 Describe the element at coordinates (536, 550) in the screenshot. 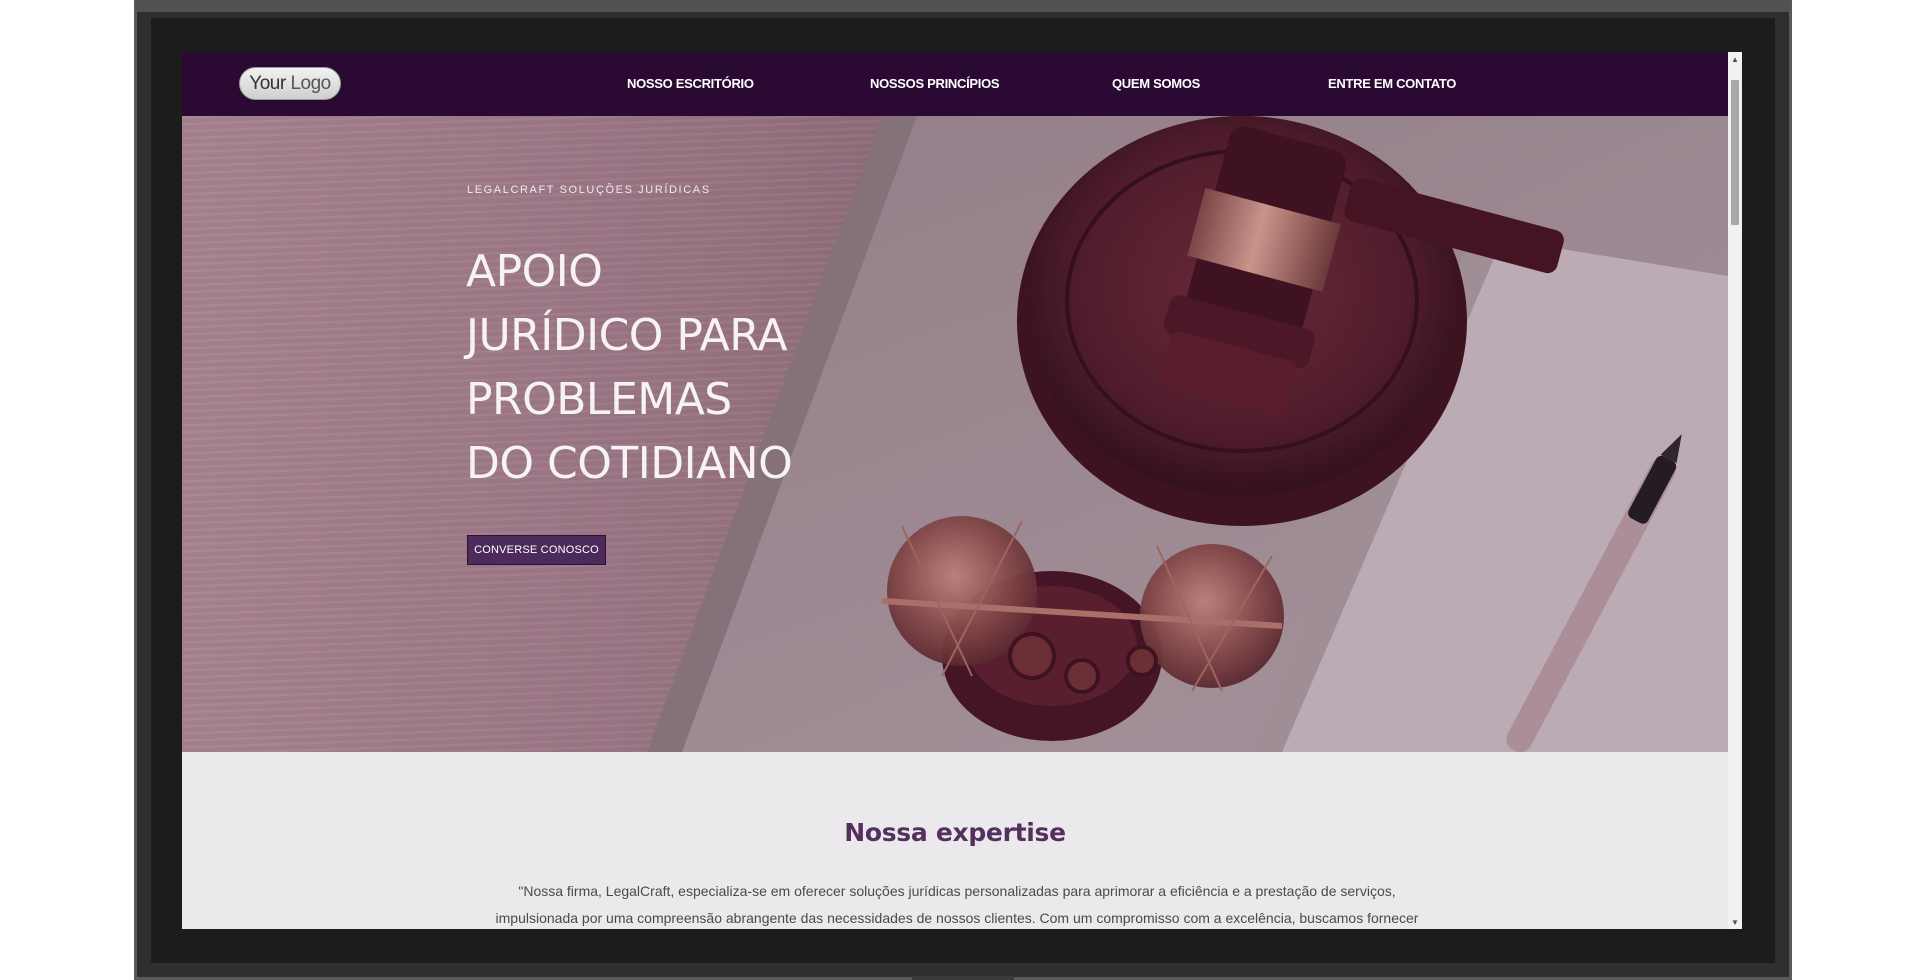

I see `contact-cta-button: CONVERSE CONOSCO` at that location.